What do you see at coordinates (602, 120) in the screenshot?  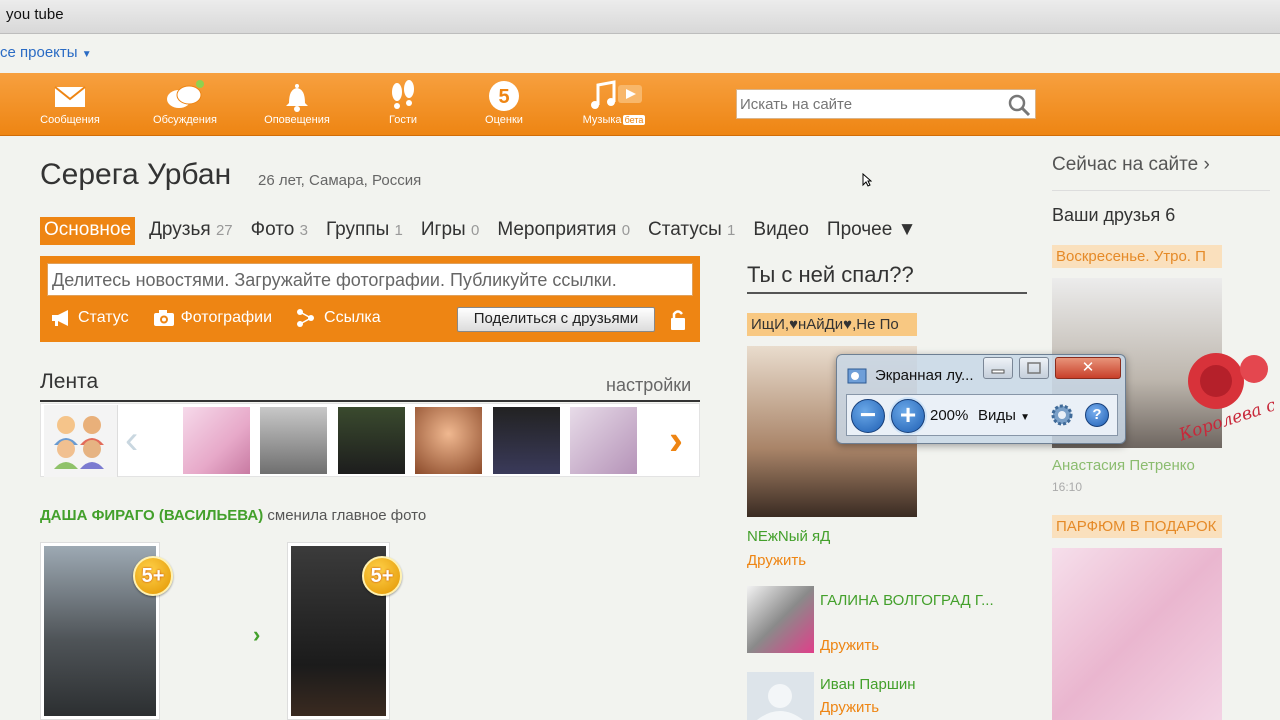 I see `music-label: Музыка` at bounding box center [602, 120].